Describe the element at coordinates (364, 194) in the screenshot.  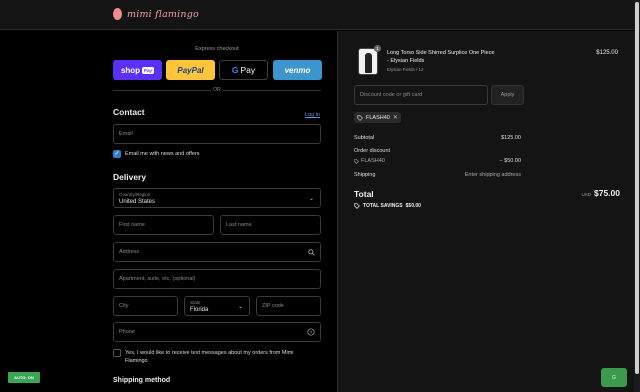
I see `total-label: Total` at that location.